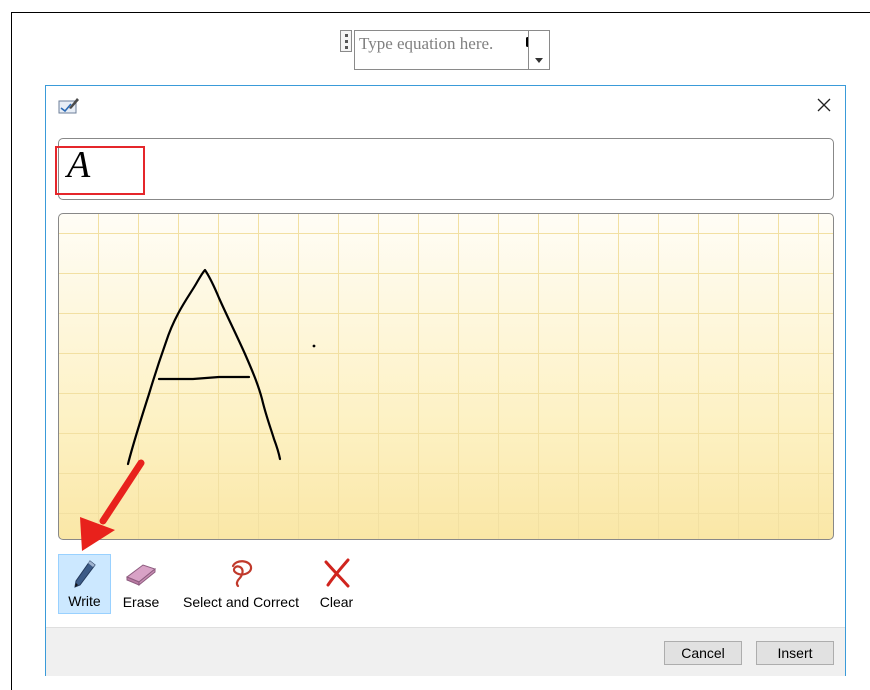 The image size is (870, 690). Describe the element at coordinates (703, 653) in the screenshot. I see `cancel-button: Cancel` at that location.